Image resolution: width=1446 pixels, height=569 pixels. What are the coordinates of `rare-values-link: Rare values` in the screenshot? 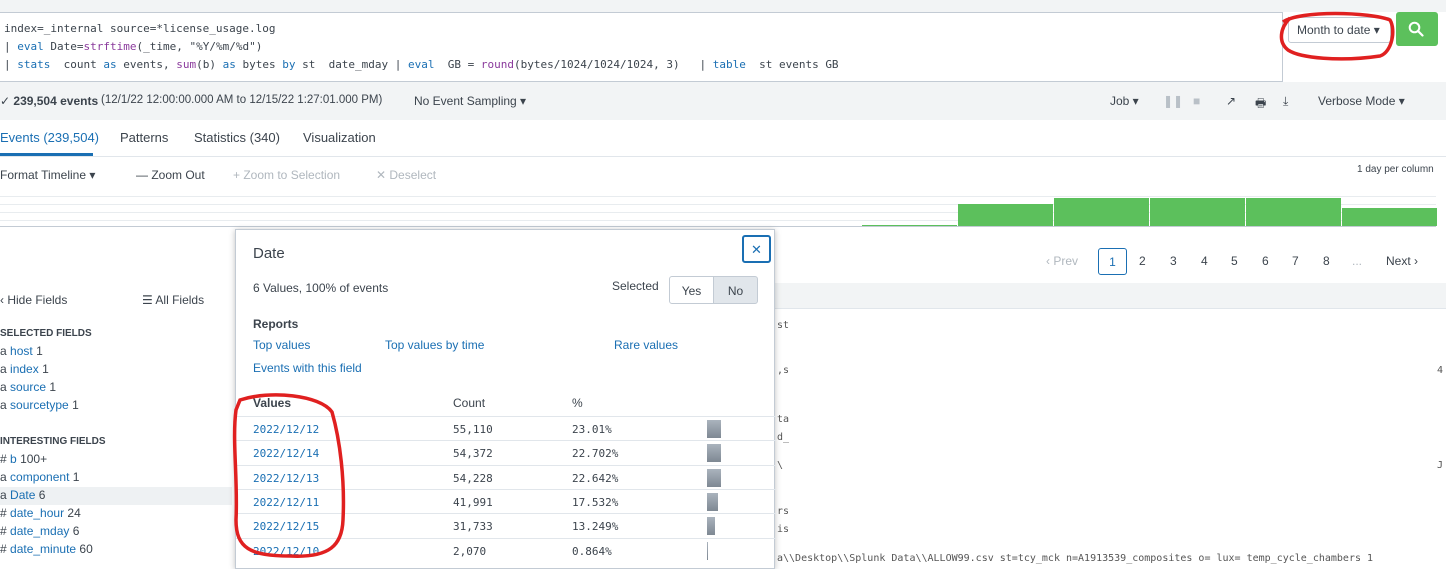 It's located at (646, 345).